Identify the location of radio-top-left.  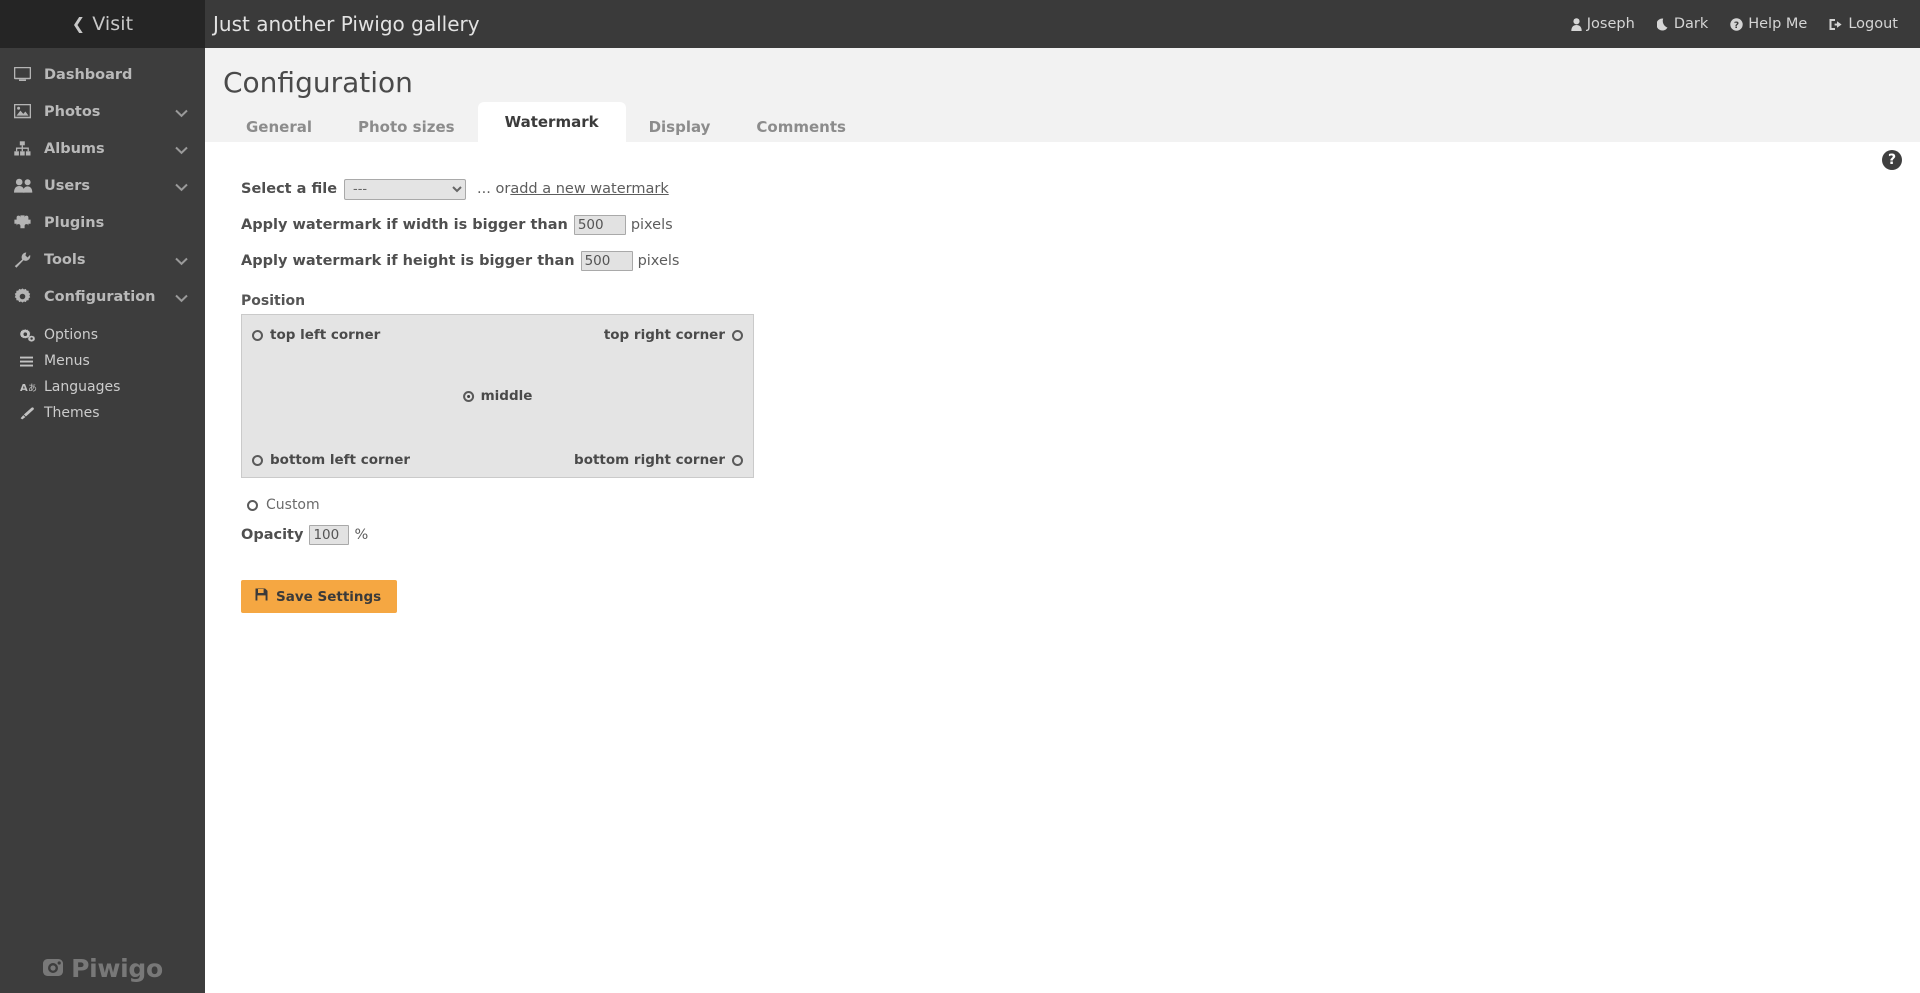
(257, 335).